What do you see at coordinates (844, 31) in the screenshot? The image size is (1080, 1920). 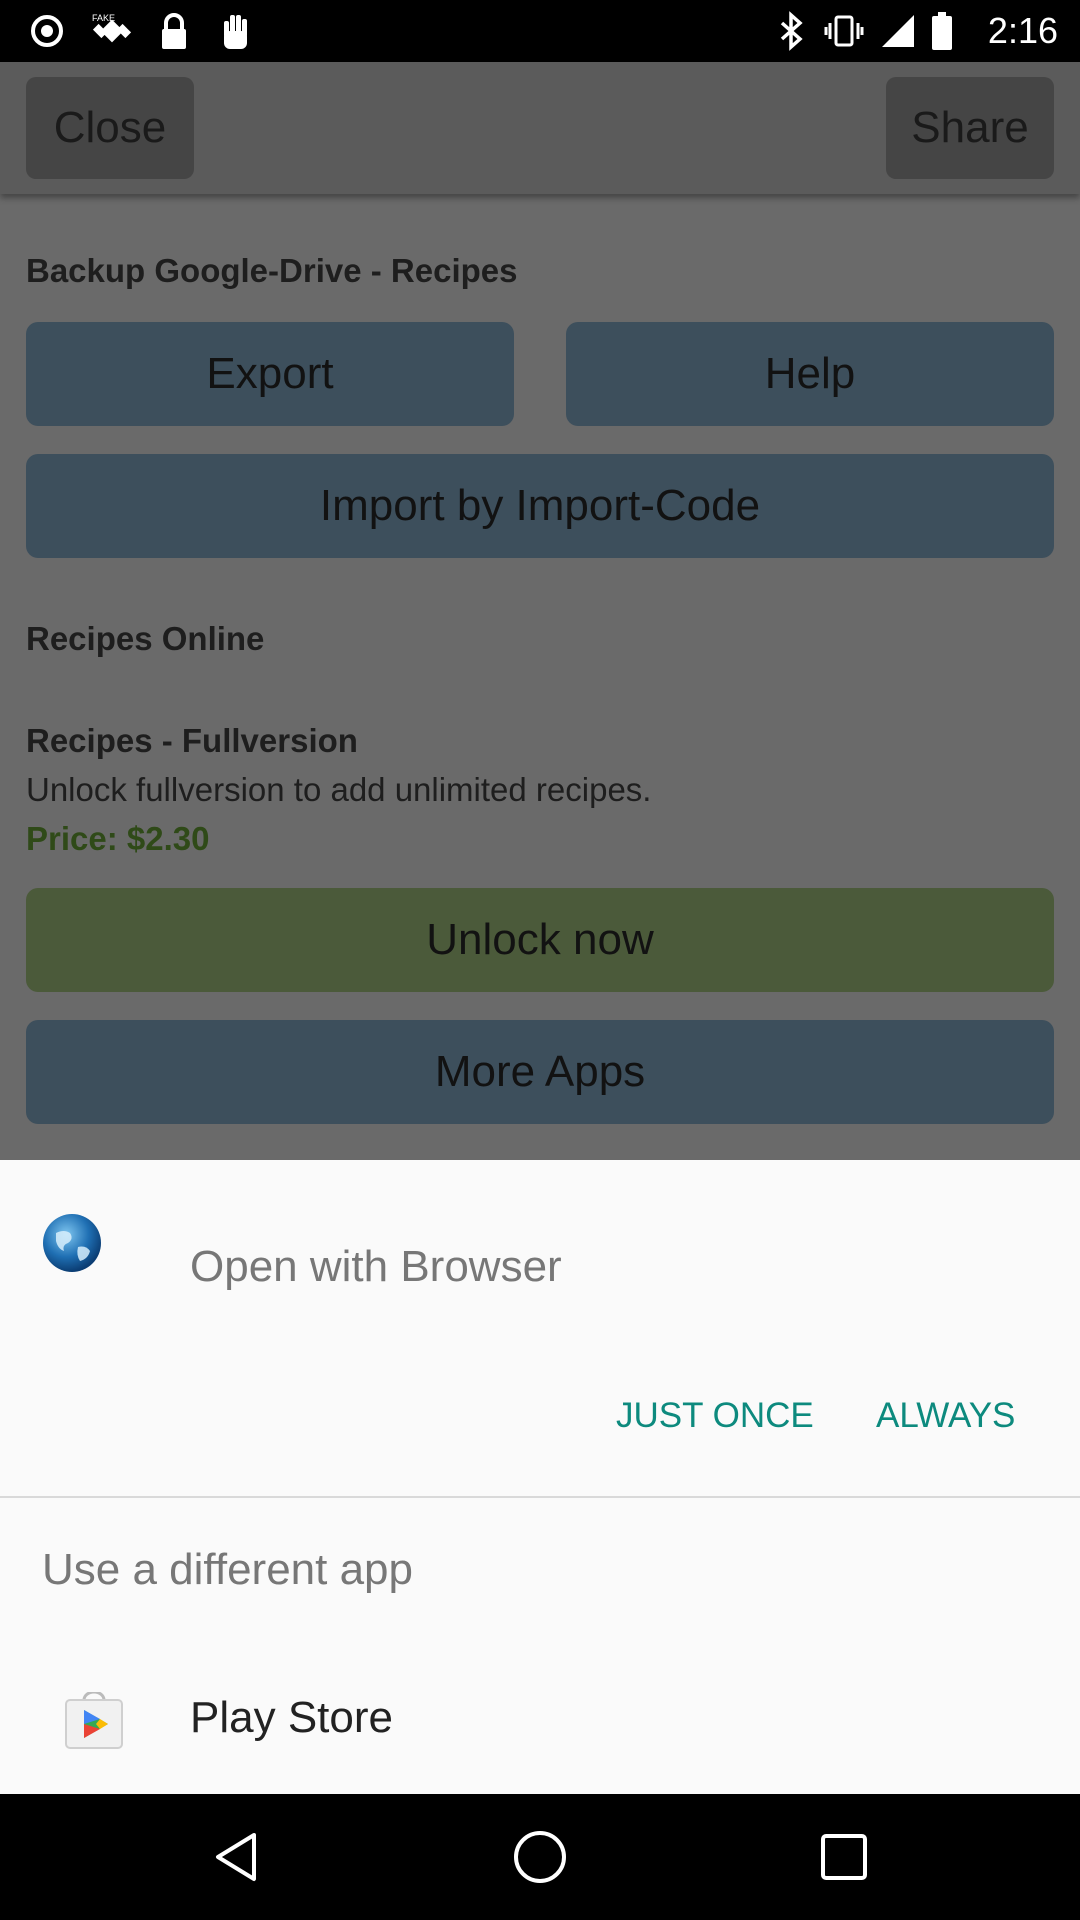 I see `vibrate-icon` at bounding box center [844, 31].